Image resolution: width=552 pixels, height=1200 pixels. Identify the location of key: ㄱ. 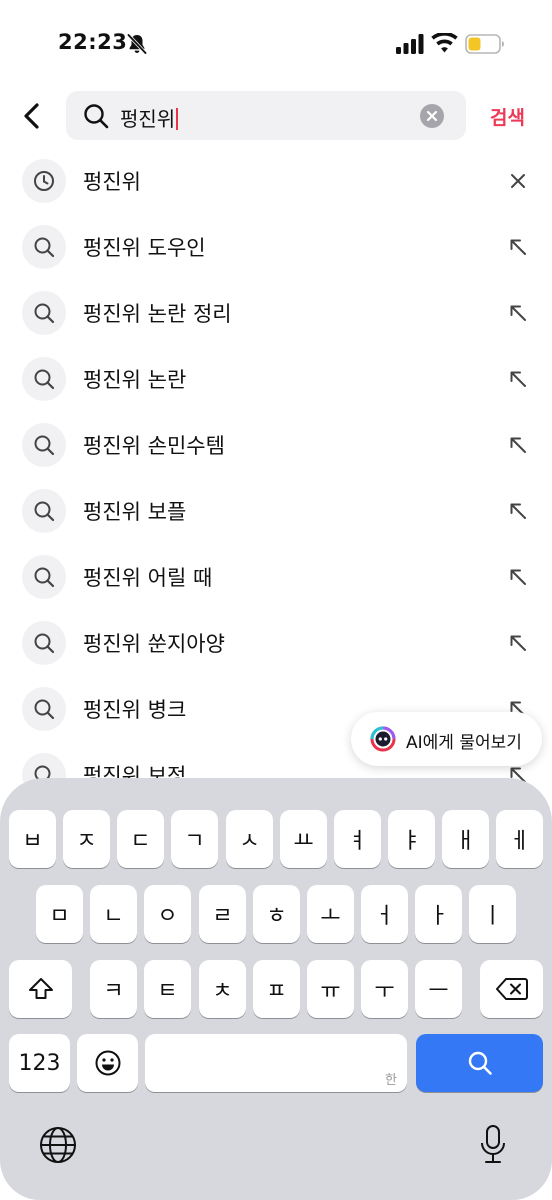
(194, 839).